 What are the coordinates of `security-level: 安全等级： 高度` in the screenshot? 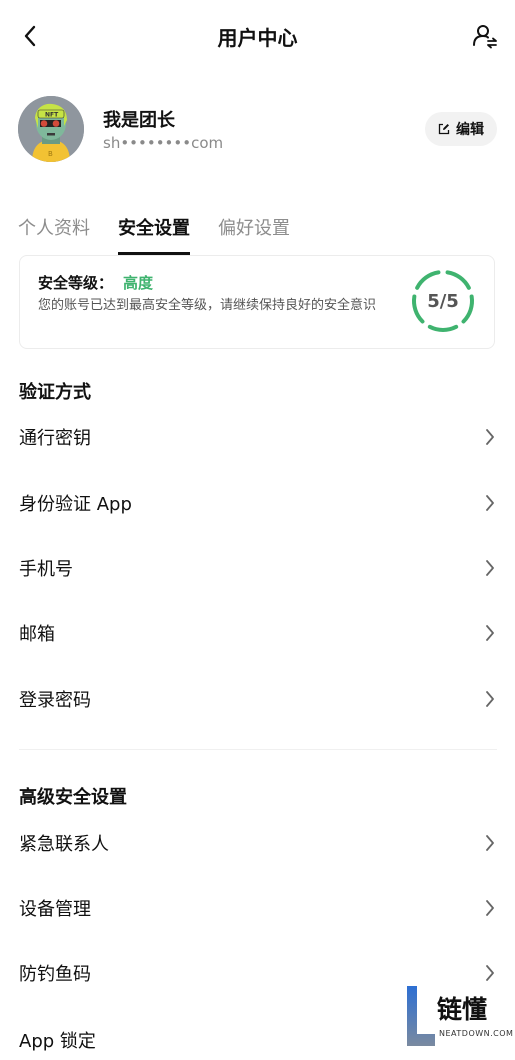 It's located at (95, 282).